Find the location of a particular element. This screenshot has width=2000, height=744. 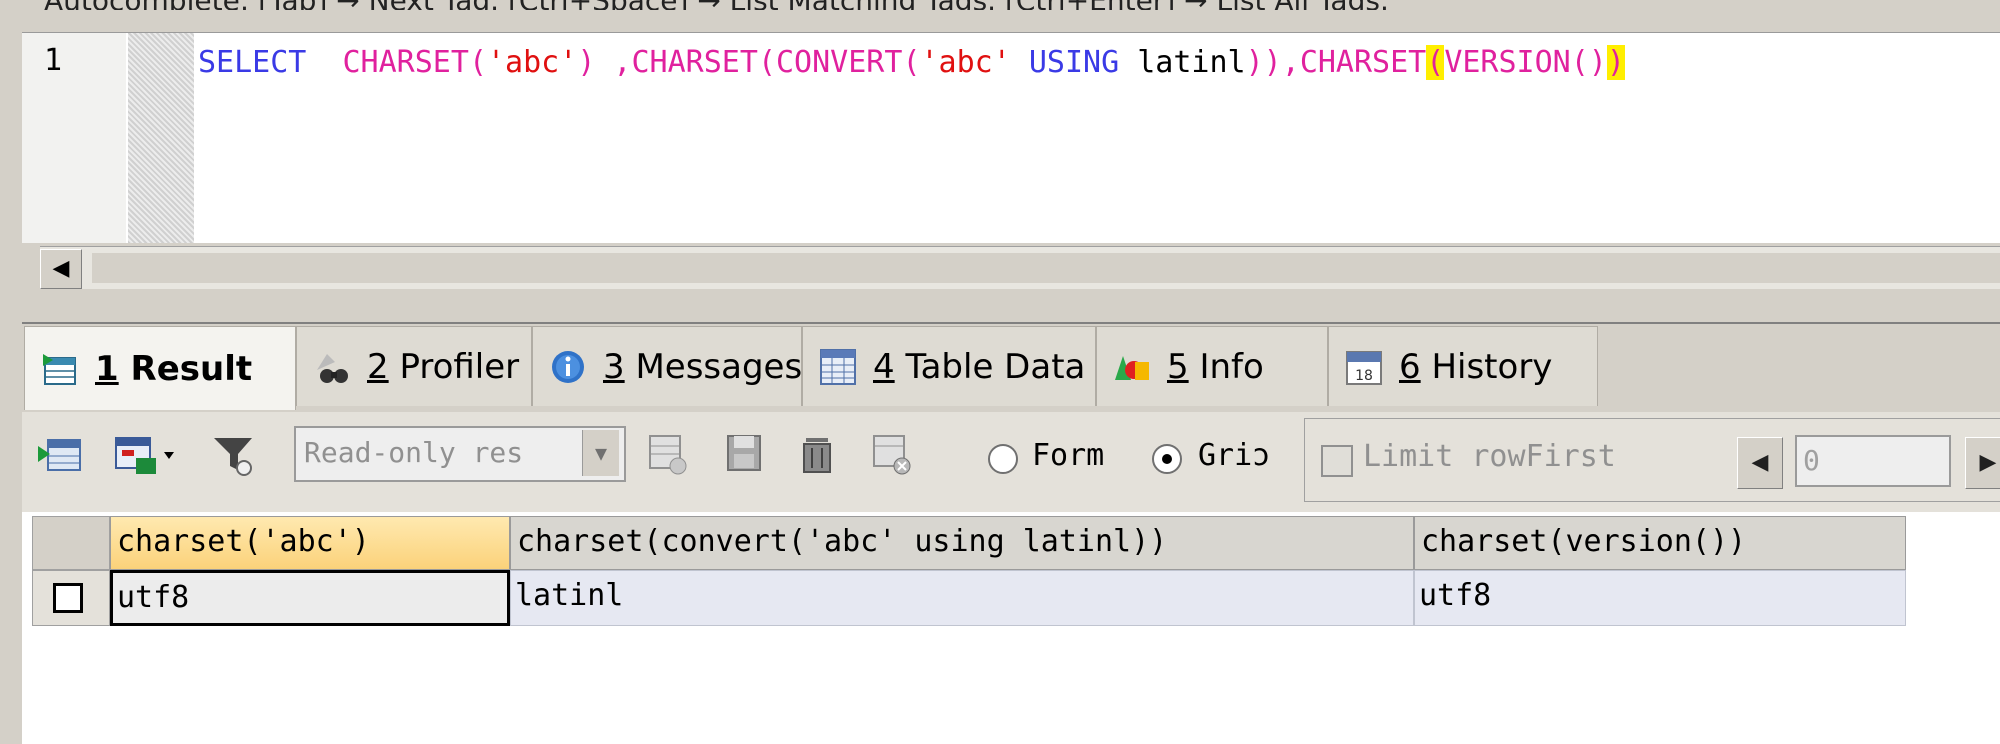

grid-corner is located at coordinates (71, 543).